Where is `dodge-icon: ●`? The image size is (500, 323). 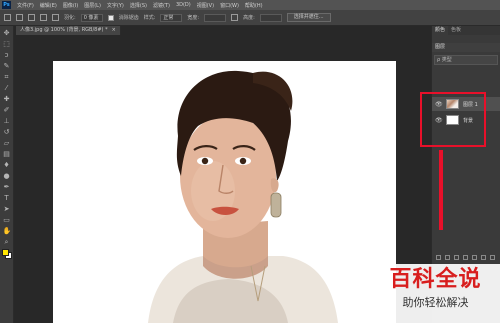
dodge-icon: ● is located at coordinates (7, 176).